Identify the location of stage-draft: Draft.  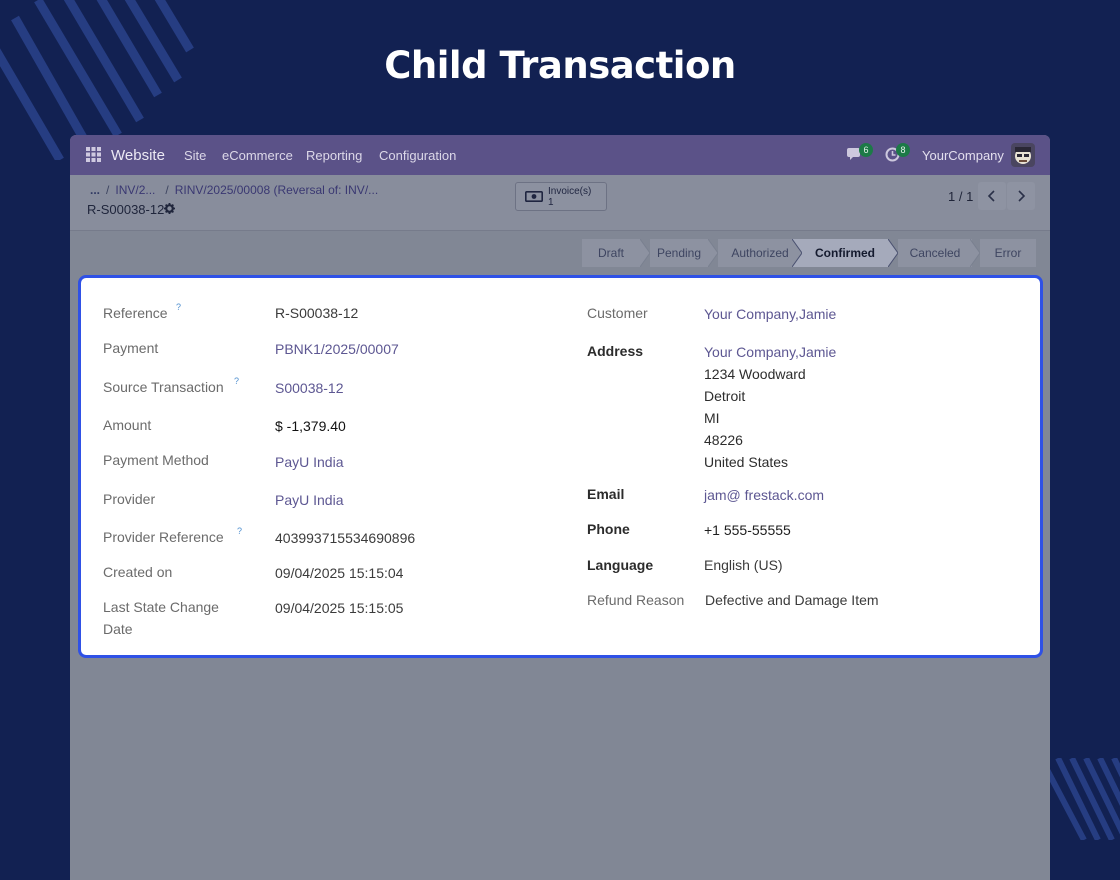
(611, 253).